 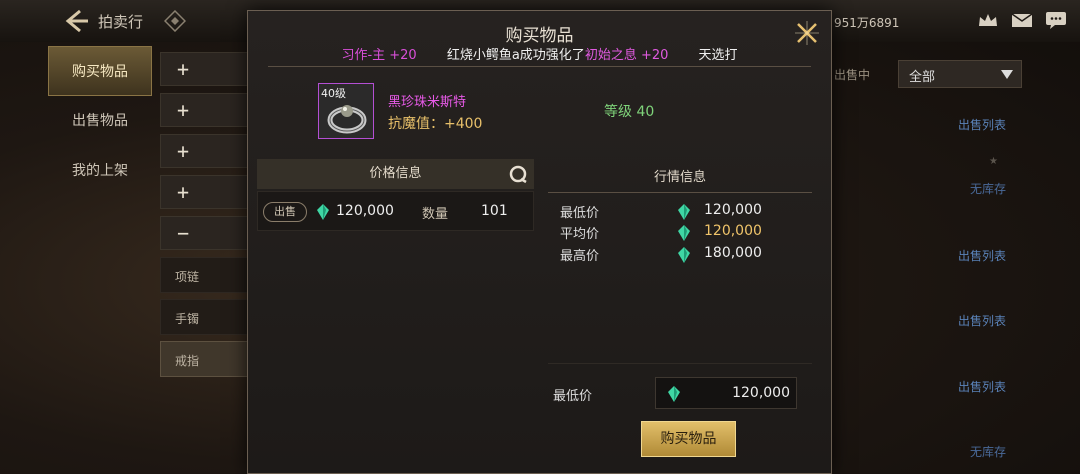 What do you see at coordinates (960, 74) in the screenshot?
I see `filter-dropdown: 全部` at bounding box center [960, 74].